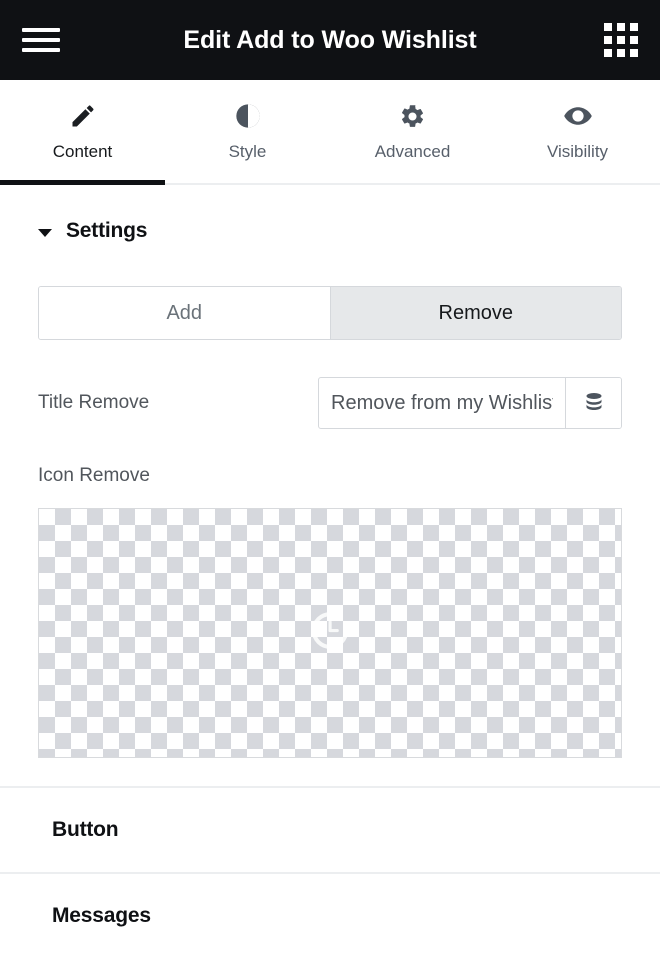 This screenshot has width=660, height=978. Describe the element at coordinates (442, 403) in the screenshot. I see `title-remove-input` at that location.